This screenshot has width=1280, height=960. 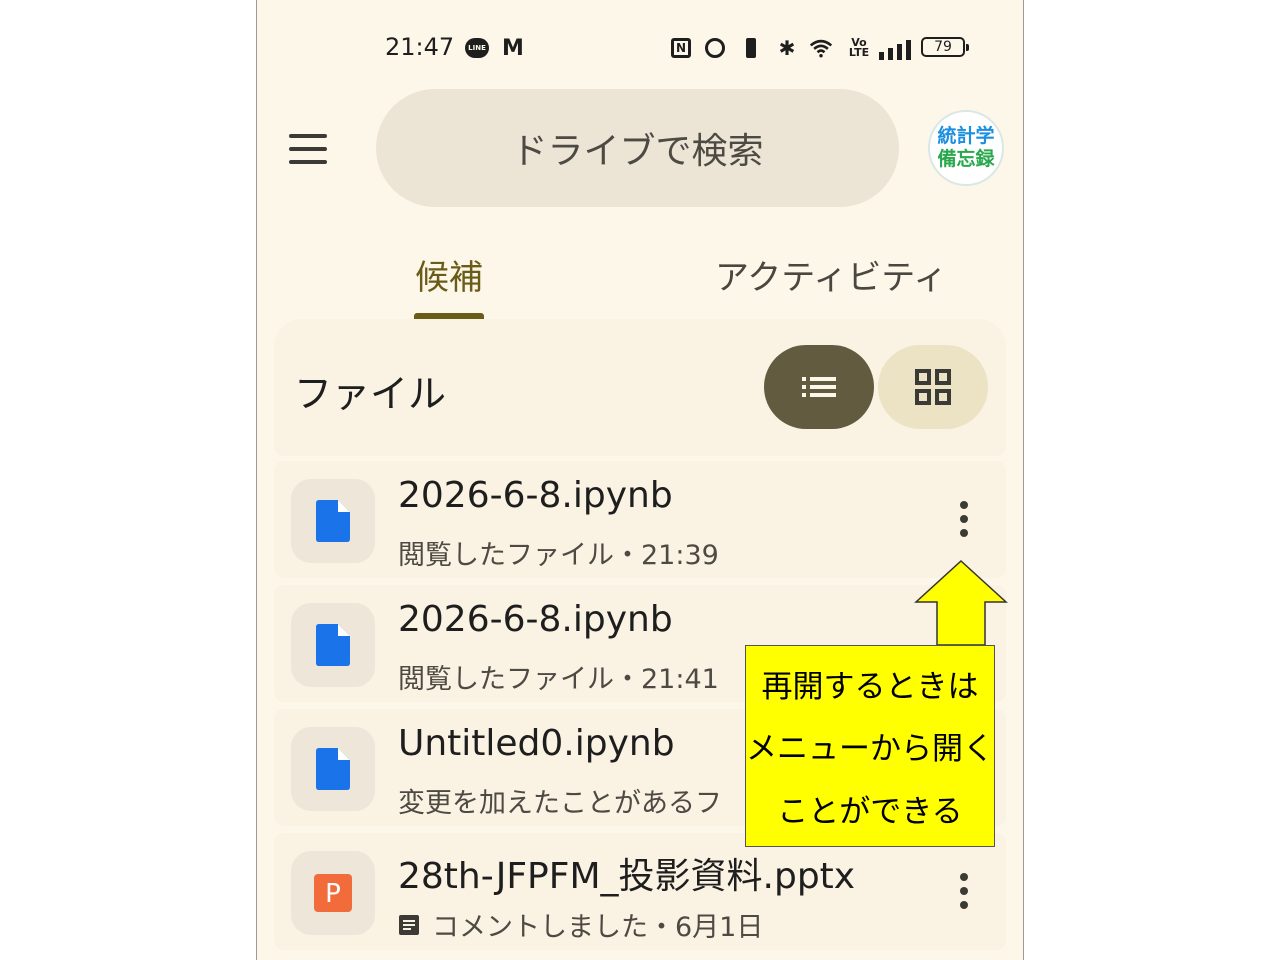 I want to click on annotation-callout: 再開するときは メニューから開く ことができる, so click(x=870, y=746).